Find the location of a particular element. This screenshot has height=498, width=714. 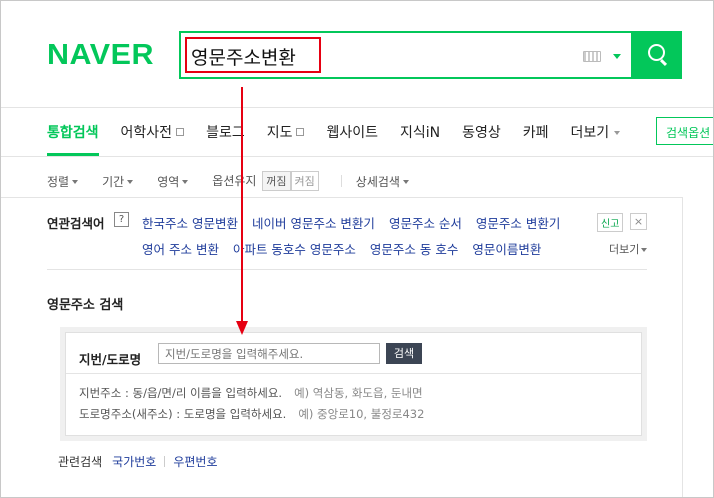

close-icon: × is located at coordinates (638, 221).